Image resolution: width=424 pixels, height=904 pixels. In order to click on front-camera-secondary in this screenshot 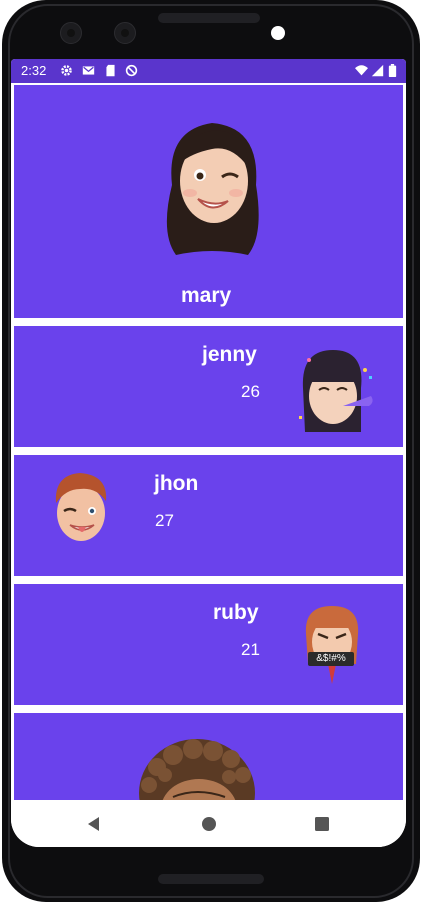, I will do `click(125, 33)`.